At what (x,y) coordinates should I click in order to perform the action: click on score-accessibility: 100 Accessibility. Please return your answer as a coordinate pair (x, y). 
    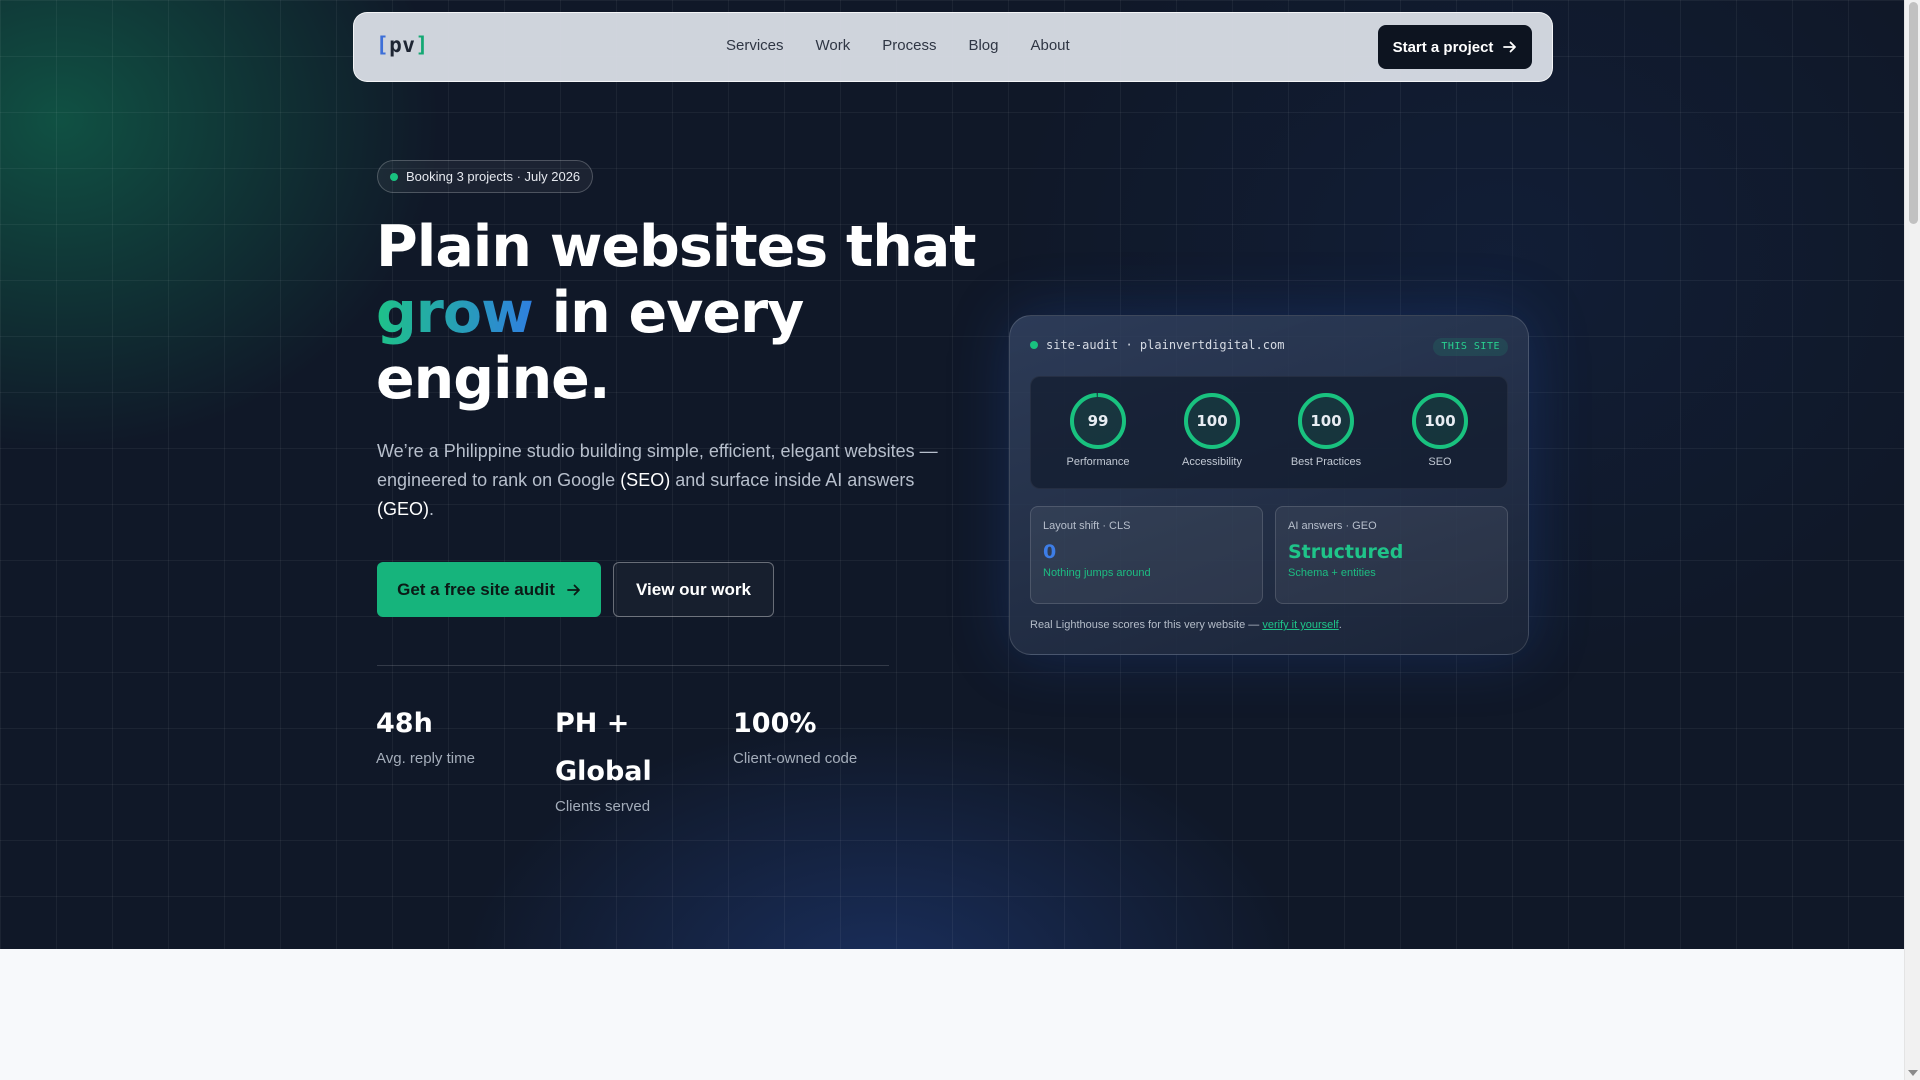
    Looking at the image, I should click on (1212, 429).